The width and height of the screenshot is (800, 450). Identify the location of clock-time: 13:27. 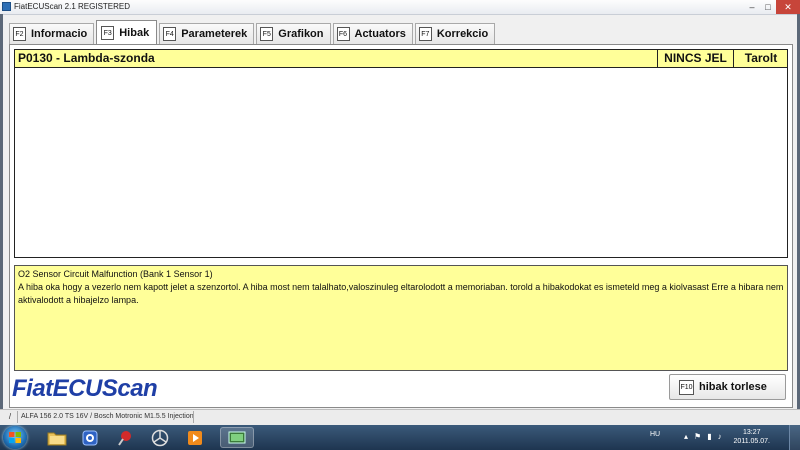
(752, 432).